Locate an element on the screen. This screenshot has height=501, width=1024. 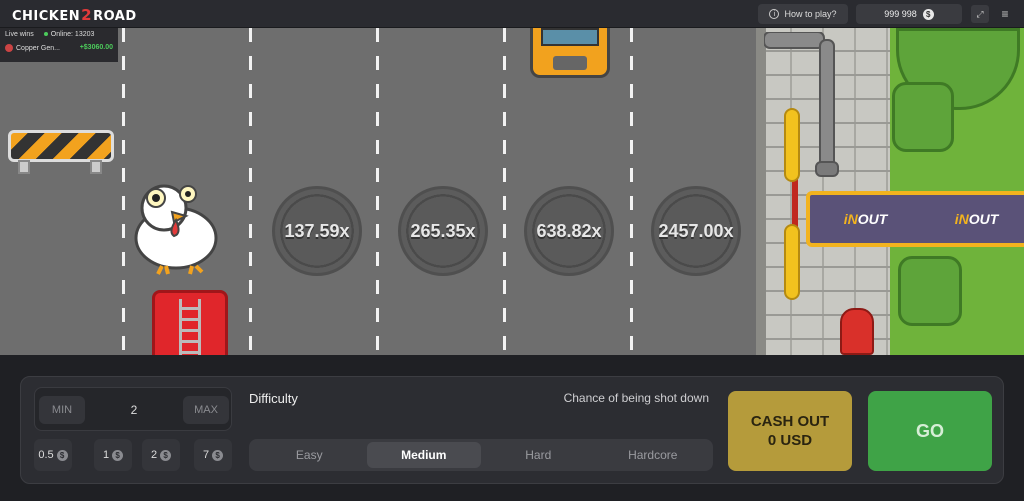
live-wins-title: Live wins is located at coordinates (19, 34).